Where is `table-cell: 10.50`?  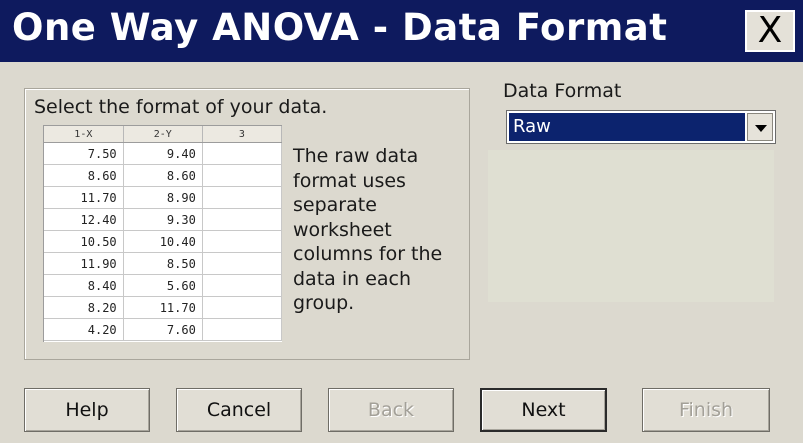 table-cell: 10.50 is located at coordinates (84, 241).